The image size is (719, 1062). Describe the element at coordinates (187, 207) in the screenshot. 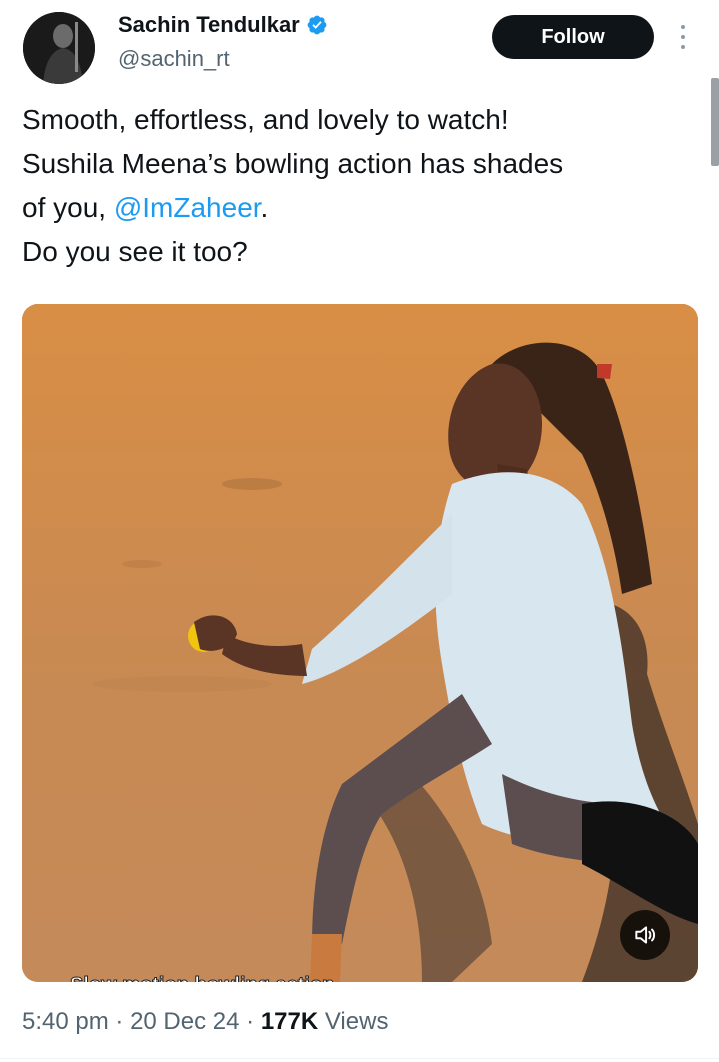

I see `mention-link: @ImZaheer` at that location.